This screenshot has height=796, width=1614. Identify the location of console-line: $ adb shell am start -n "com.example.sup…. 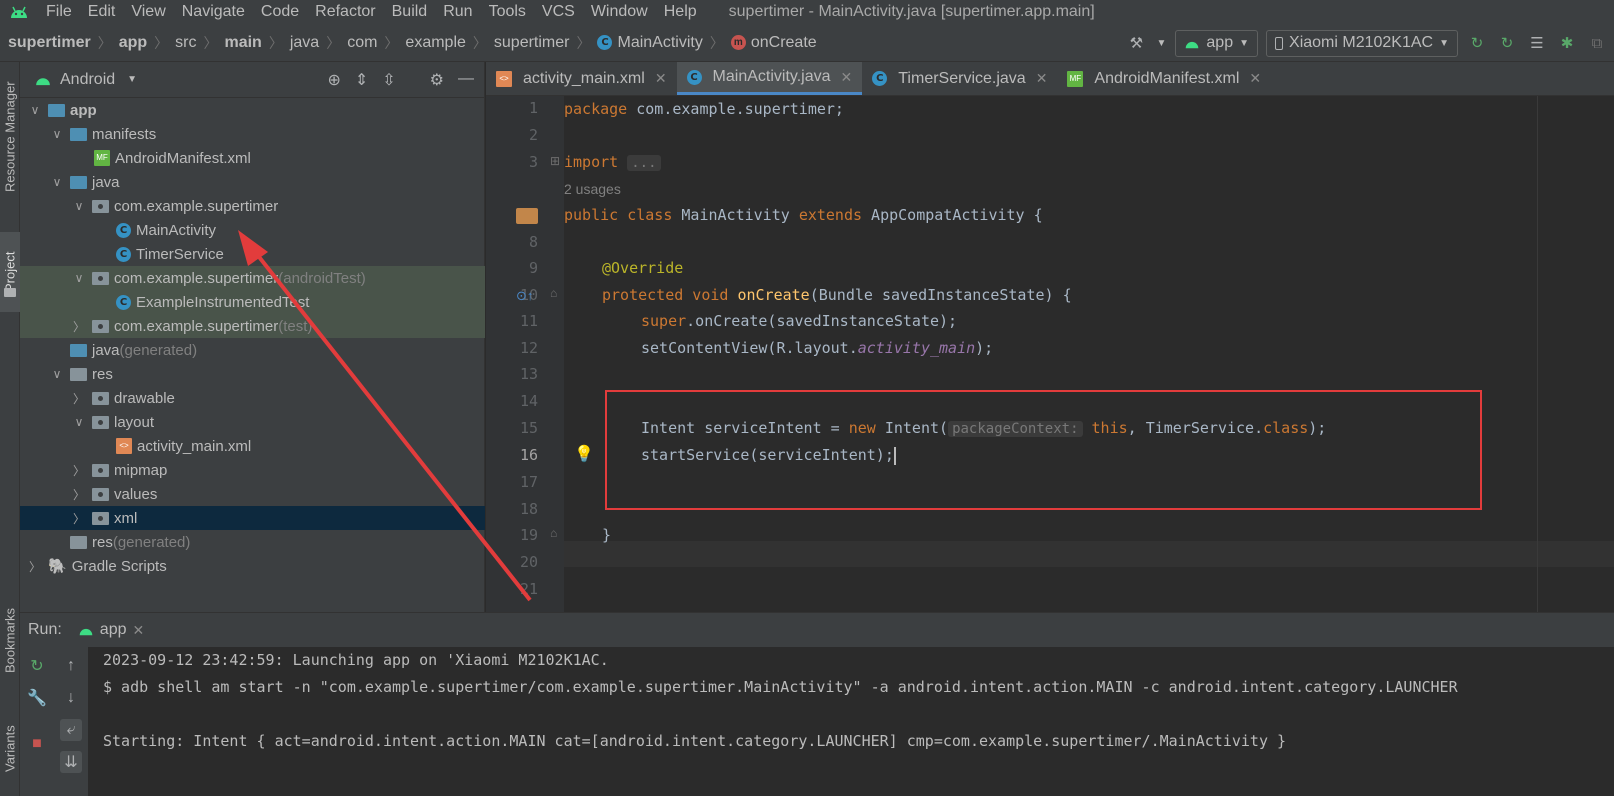
(780, 687).